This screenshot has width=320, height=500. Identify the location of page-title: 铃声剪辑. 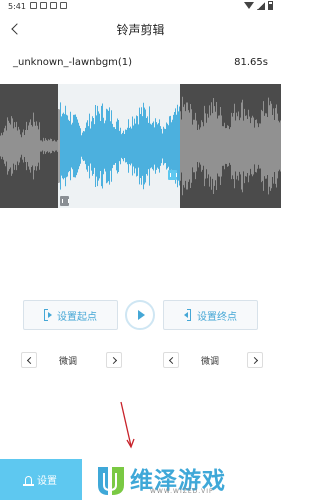
(140, 30).